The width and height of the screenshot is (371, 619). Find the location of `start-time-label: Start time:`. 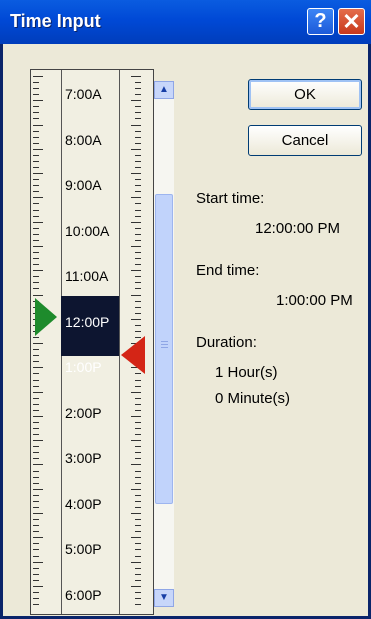

start-time-label: Start time: is located at coordinates (230, 198).